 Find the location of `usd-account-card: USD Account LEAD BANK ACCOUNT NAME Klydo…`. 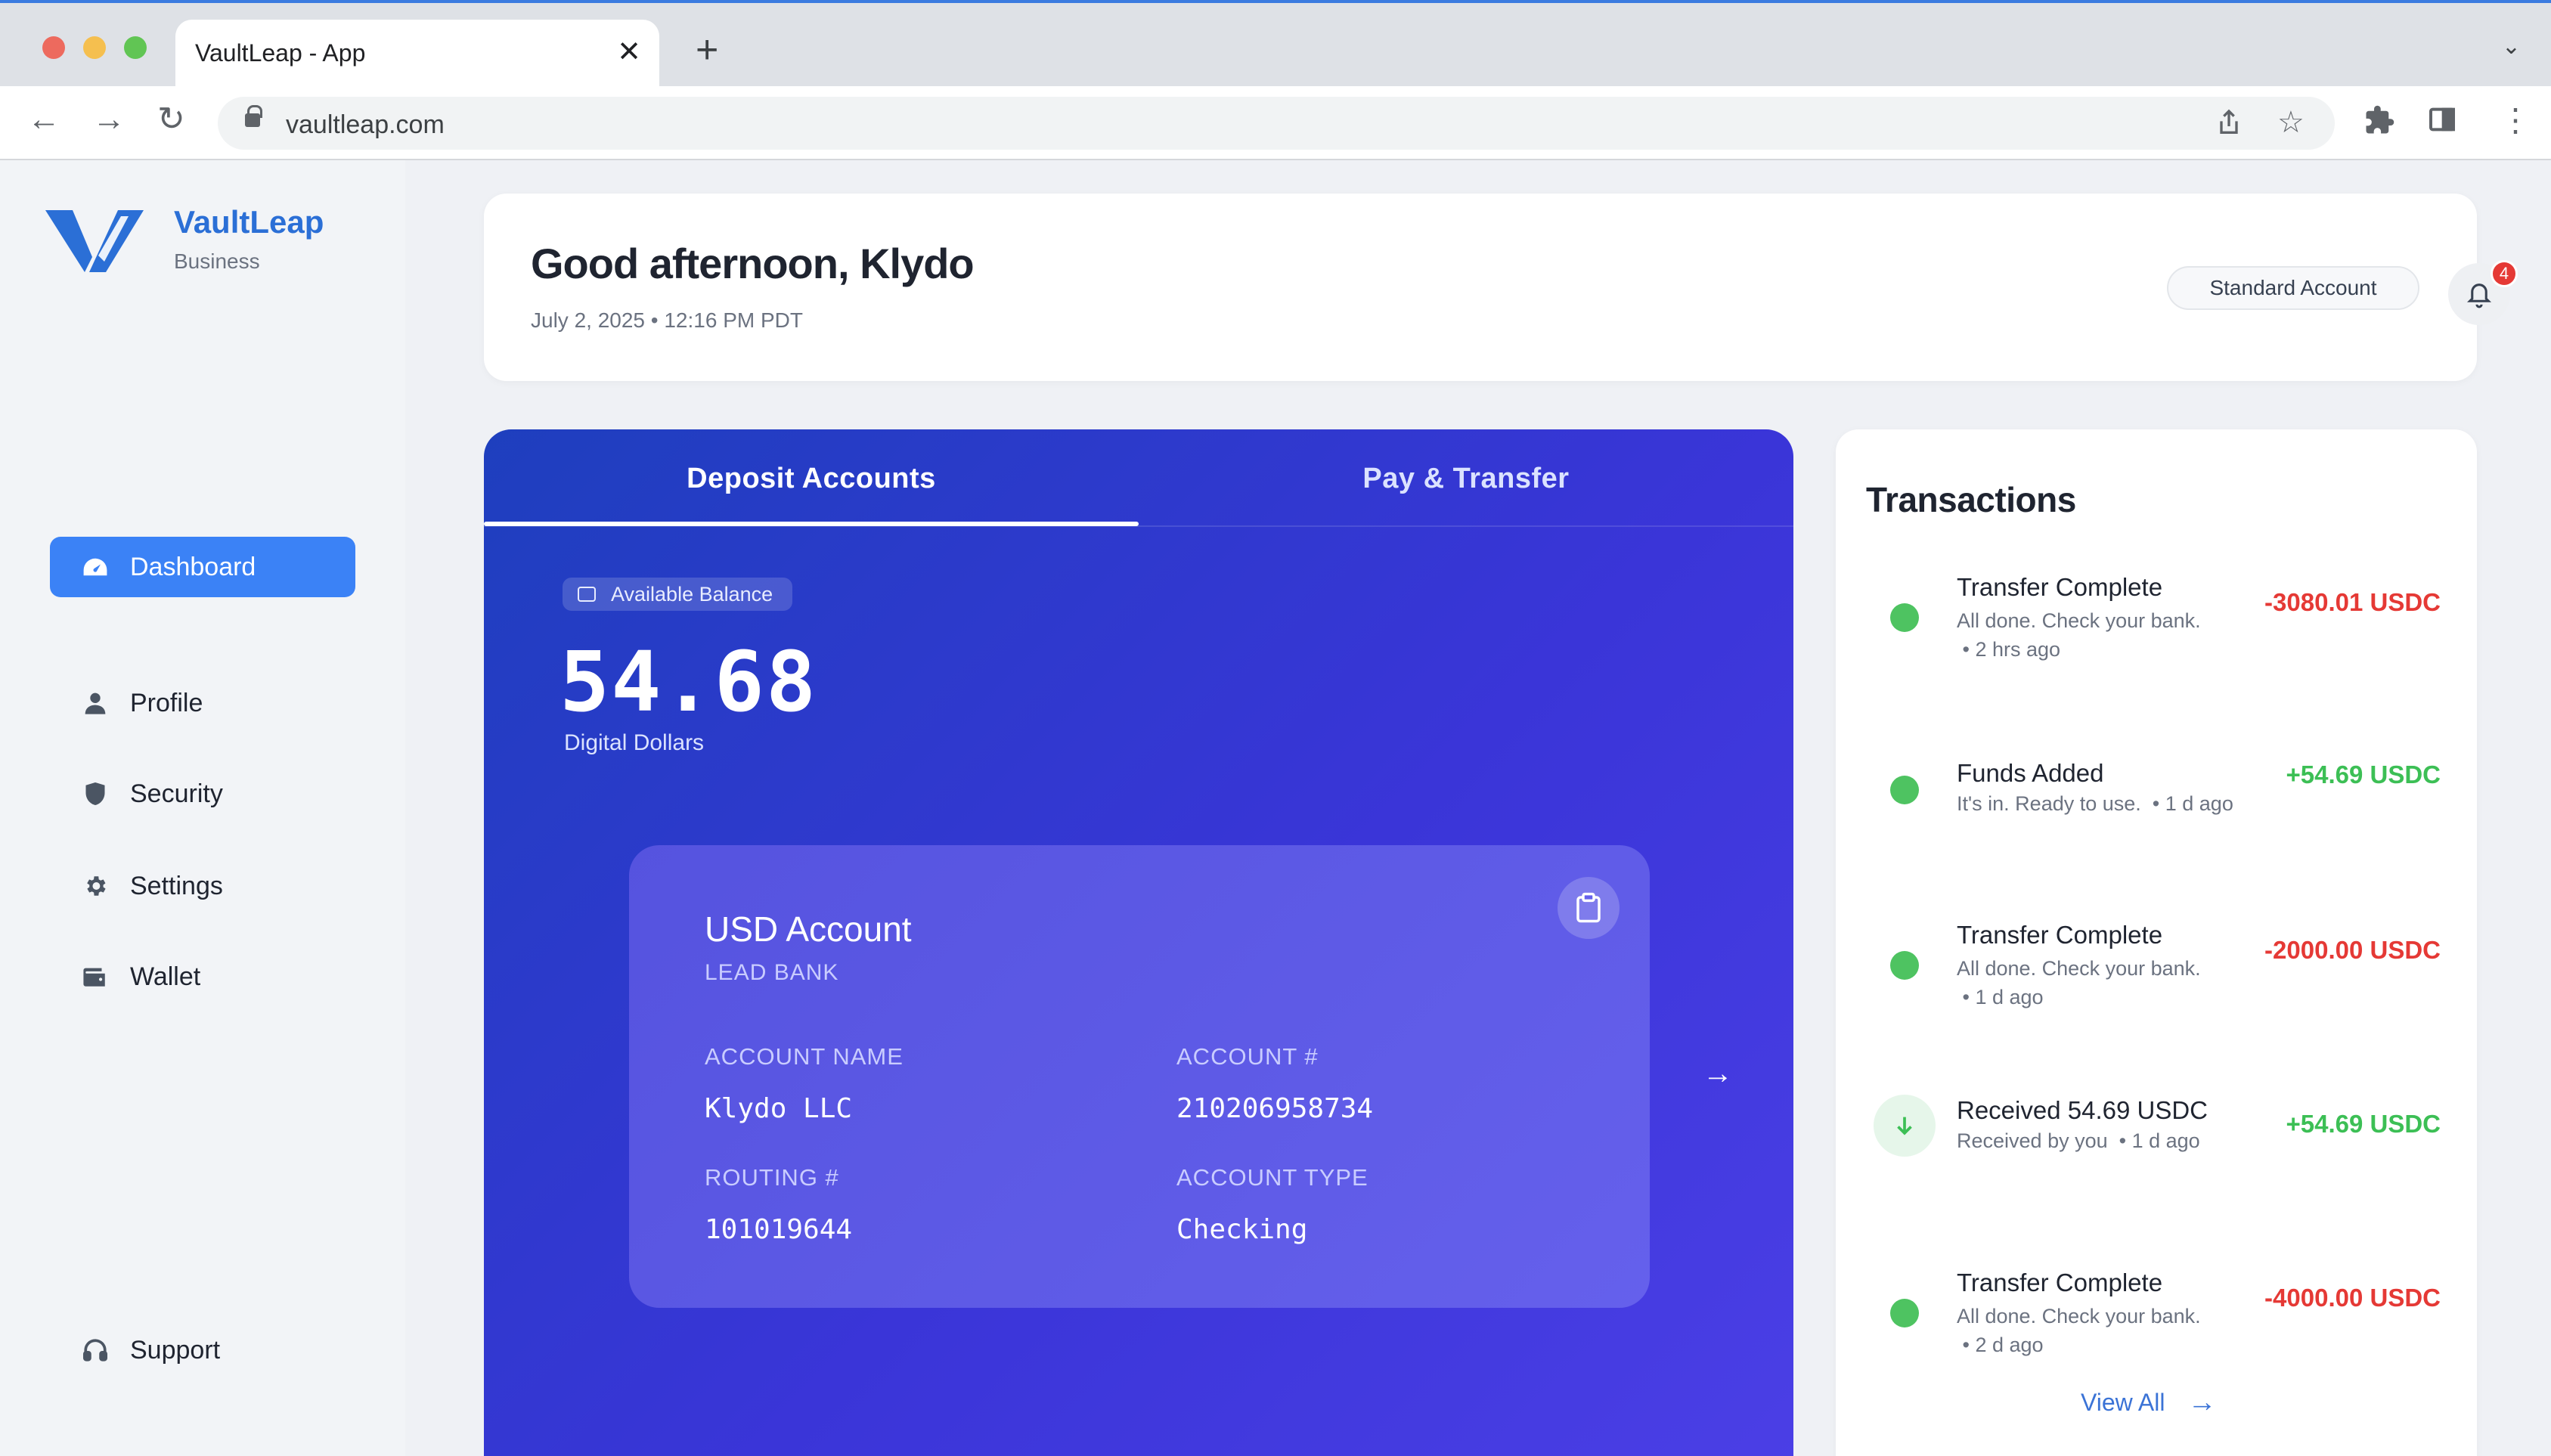

usd-account-card: USD Account LEAD BANK ACCOUNT NAME Klydo… is located at coordinates (1139, 1076).